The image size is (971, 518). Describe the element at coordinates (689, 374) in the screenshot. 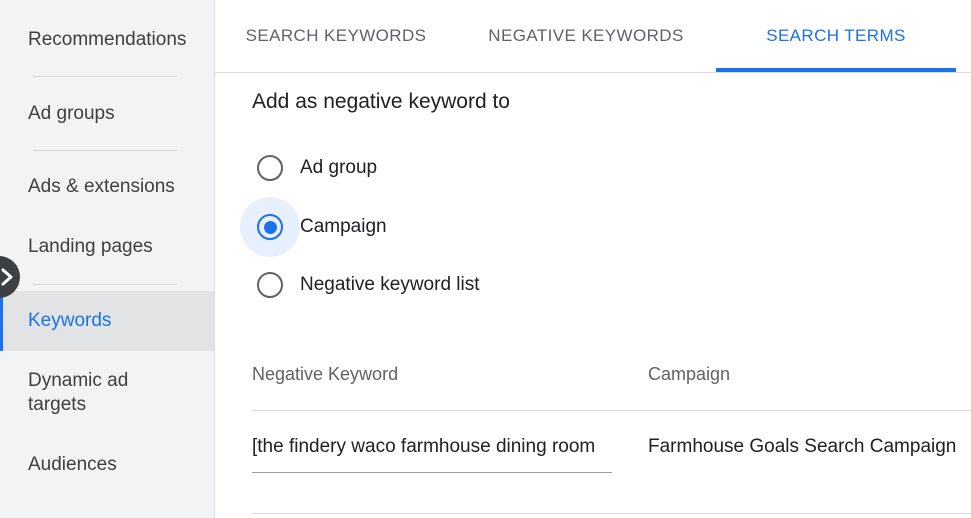

I see `column-header-campaign: Campaign` at that location.